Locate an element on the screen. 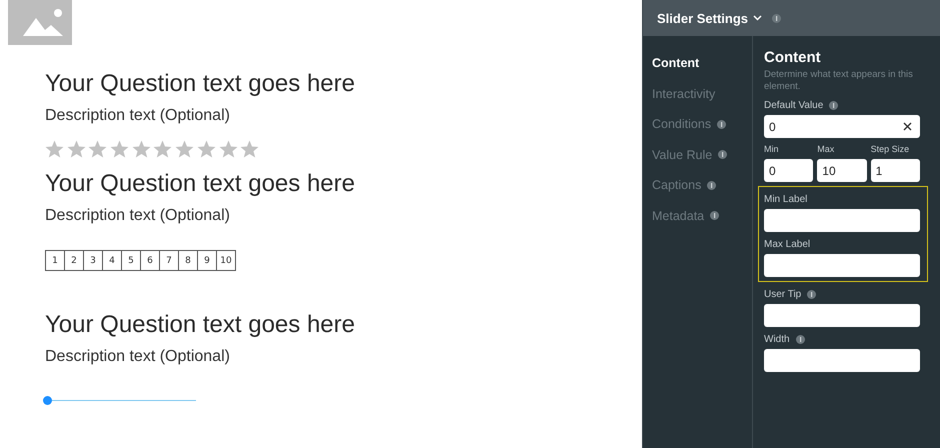 This screenshot has width=940, height=448. section-description: Determine what text appears in this element. is located at coordinates (839, 81).